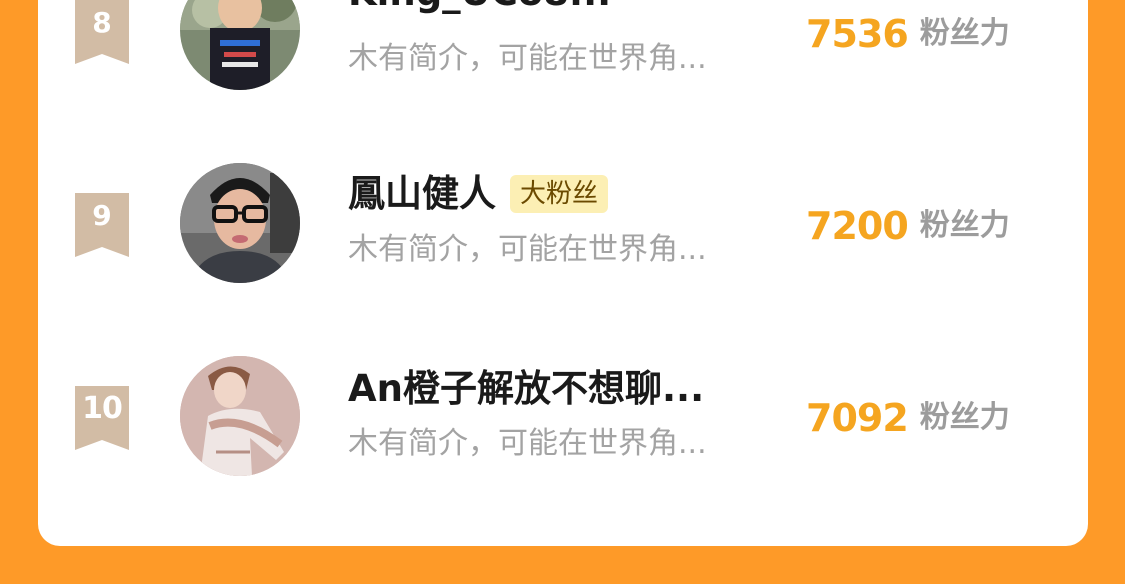 The width and height of the screenshot is (1125, 584). I want to click on fan-score-value: 7536, so click(857, 33).